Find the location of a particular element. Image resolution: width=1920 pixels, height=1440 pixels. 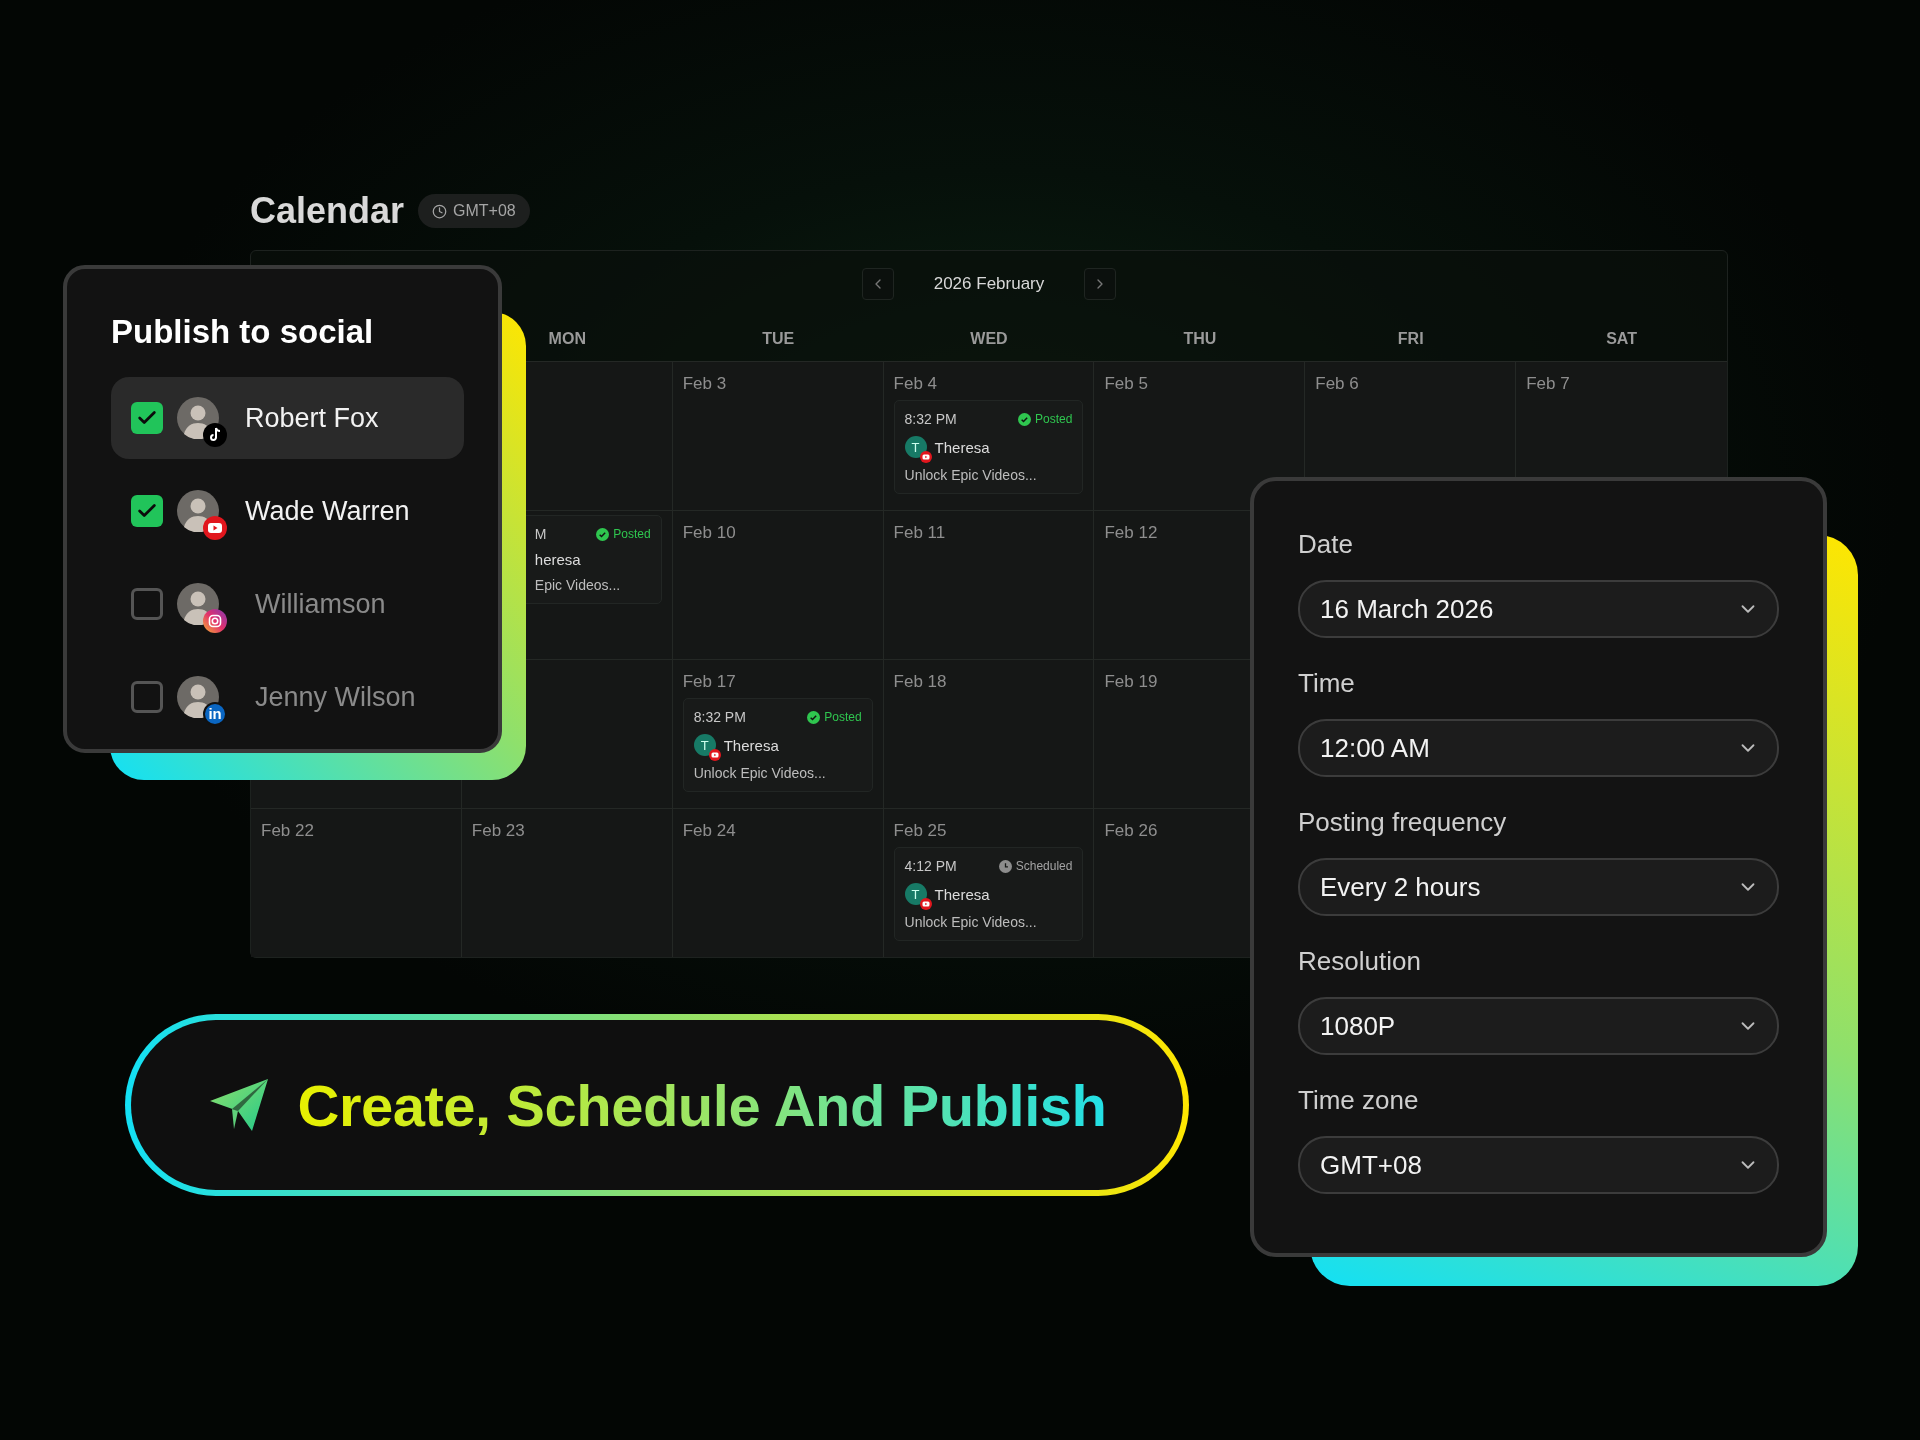

day-number: Feb 5 is located at coordinates (1126, 384).